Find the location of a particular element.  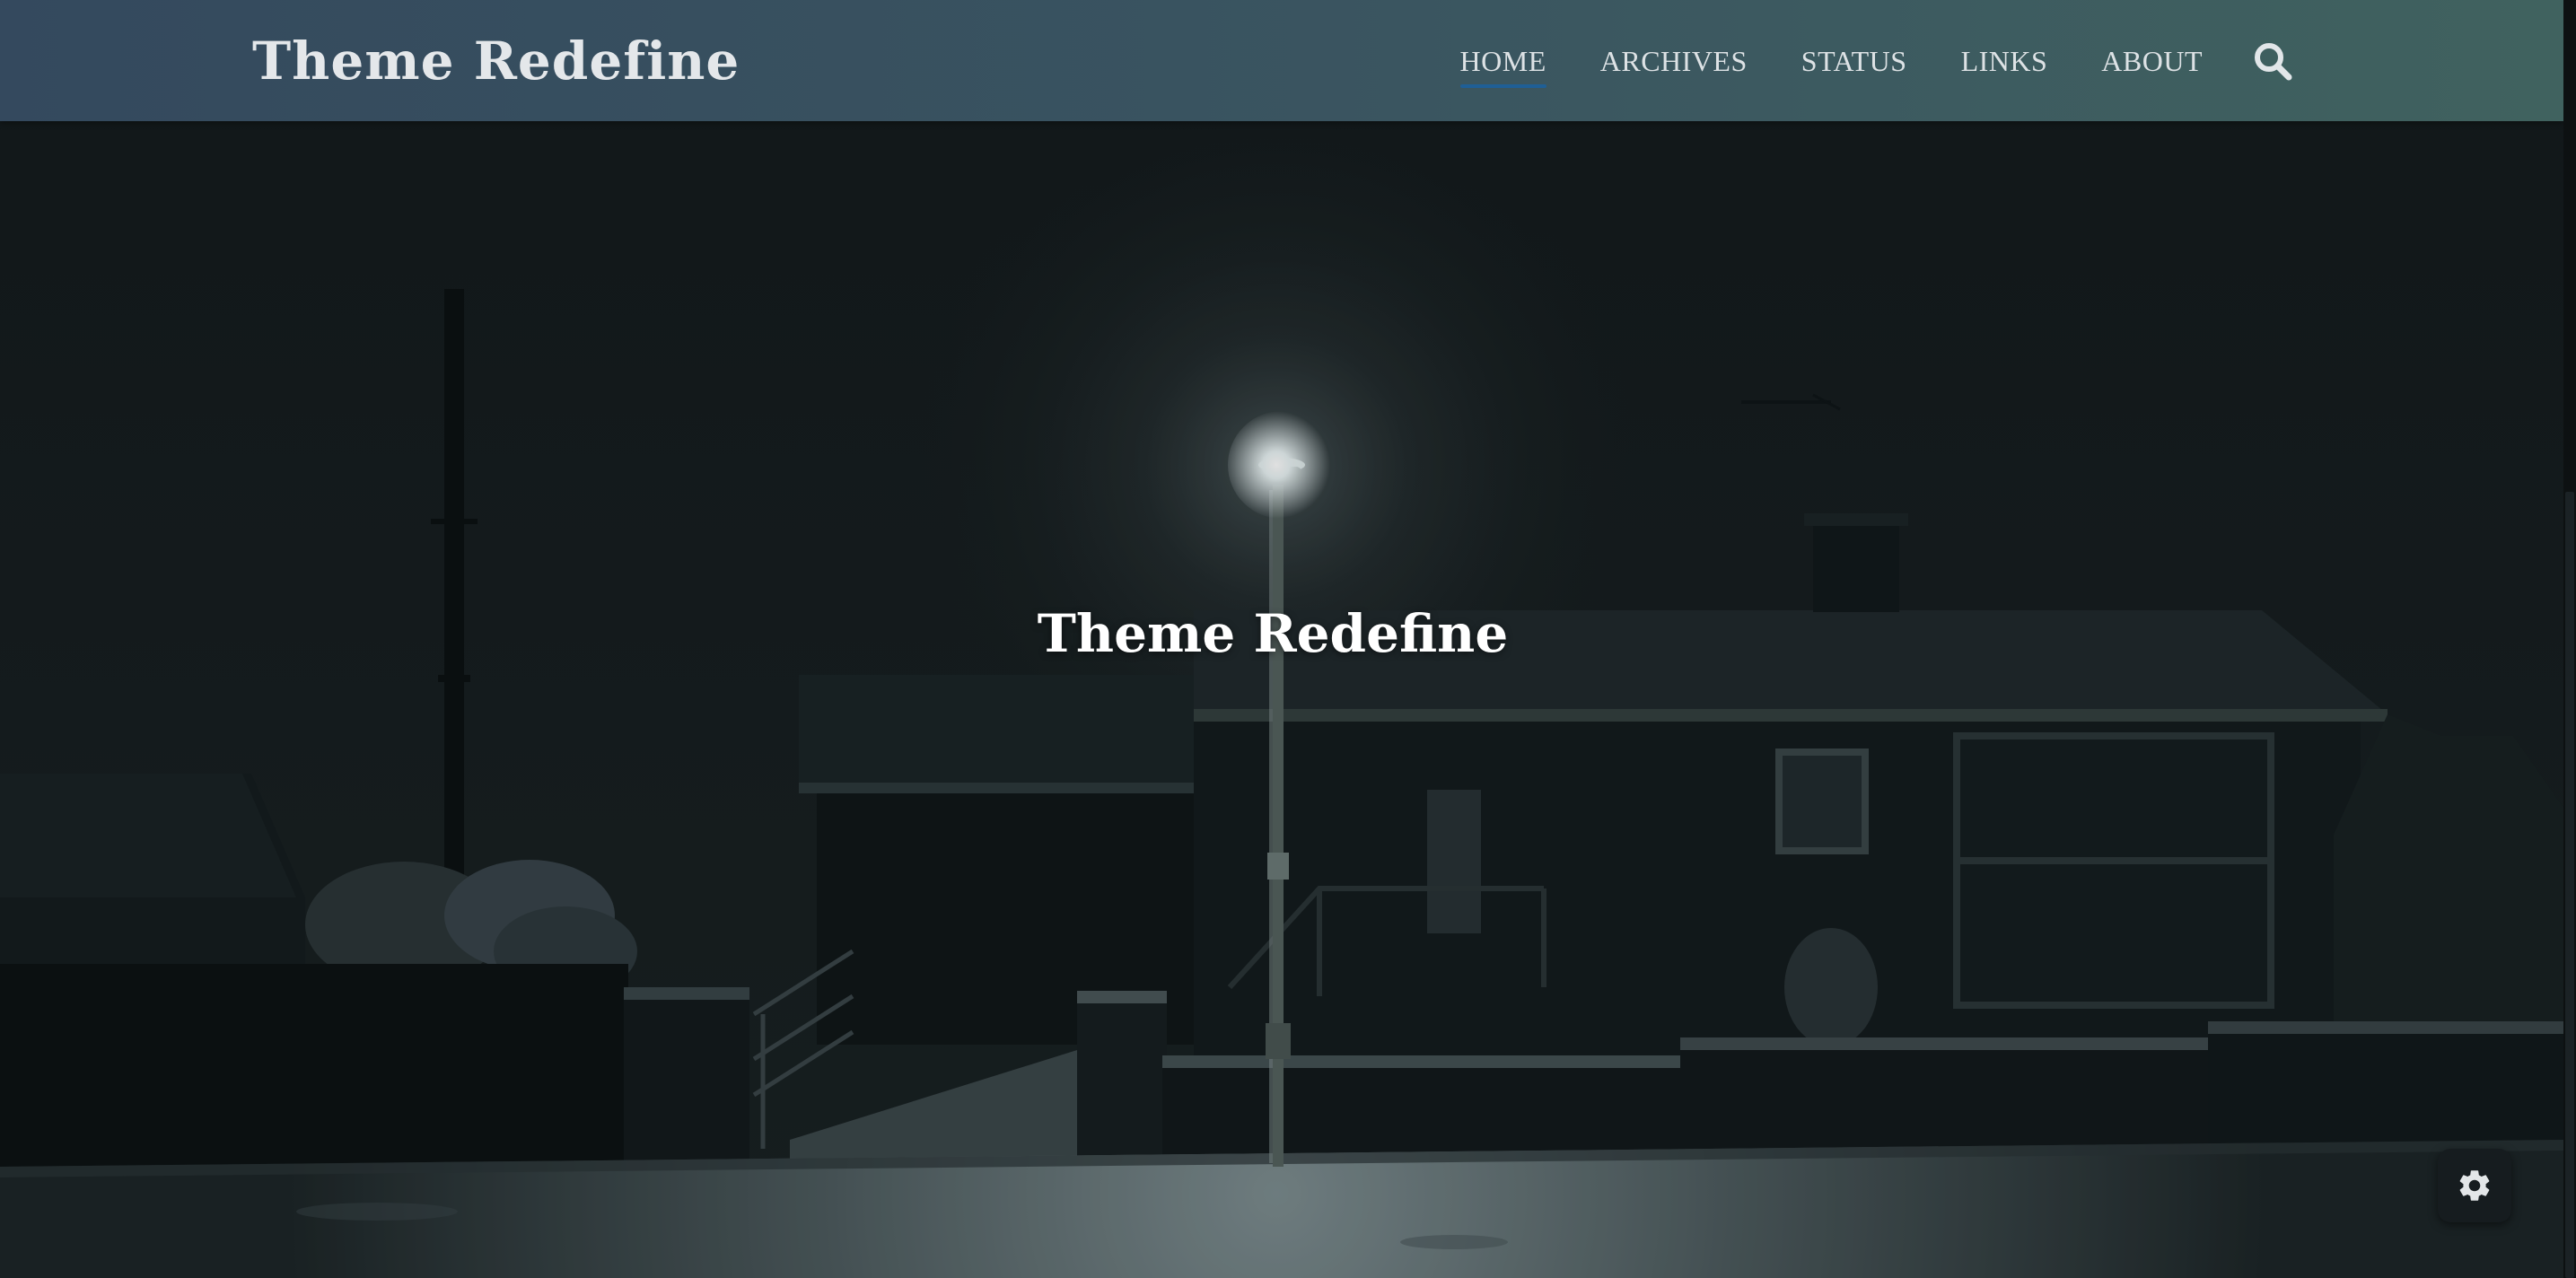

nav-item-links: LINKS is located at coordinates (2004, 61).